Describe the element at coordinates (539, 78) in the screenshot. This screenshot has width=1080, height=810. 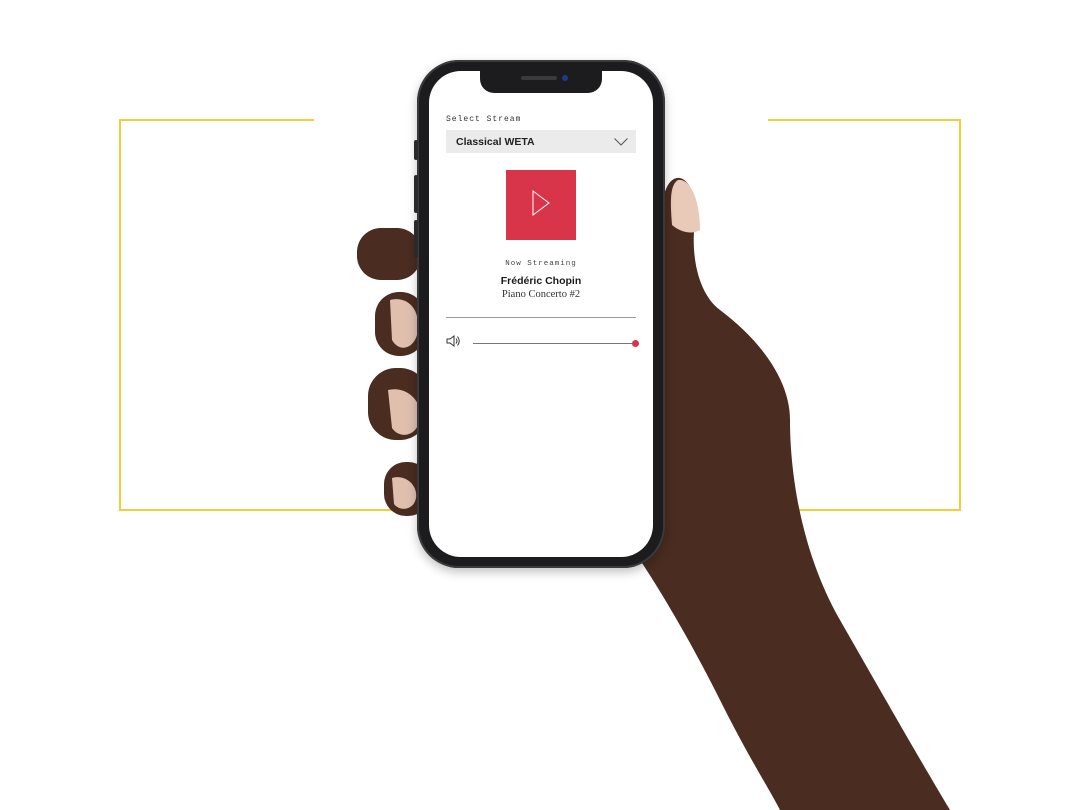
I see `earpiece-speaker` at that location.